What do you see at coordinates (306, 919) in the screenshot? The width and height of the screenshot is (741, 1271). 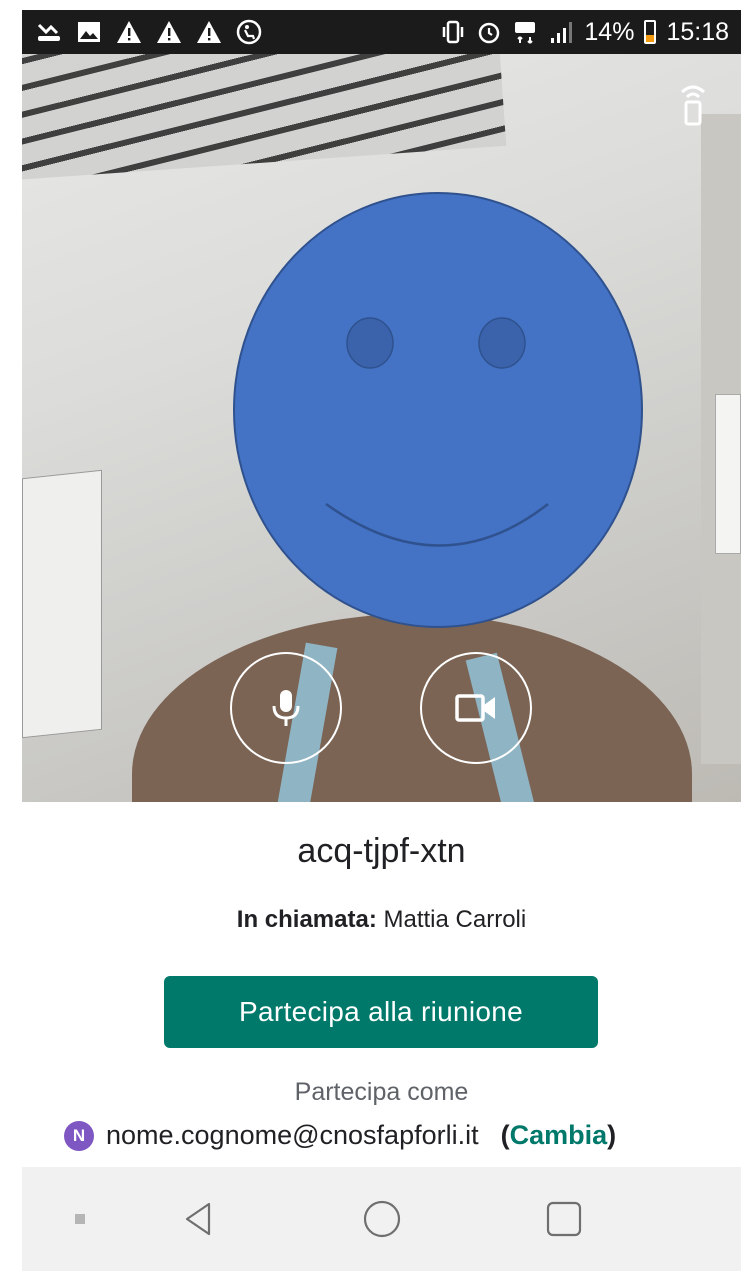 I see `in-call-label: In chiamata:` at bounding box center [306, 919].